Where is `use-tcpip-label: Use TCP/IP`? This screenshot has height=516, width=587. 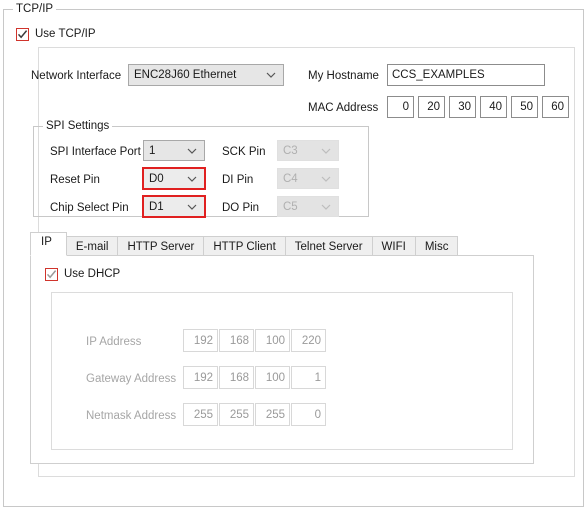 use-tcpip-label: Use TCP/IP is located at coordinates (65, 34).